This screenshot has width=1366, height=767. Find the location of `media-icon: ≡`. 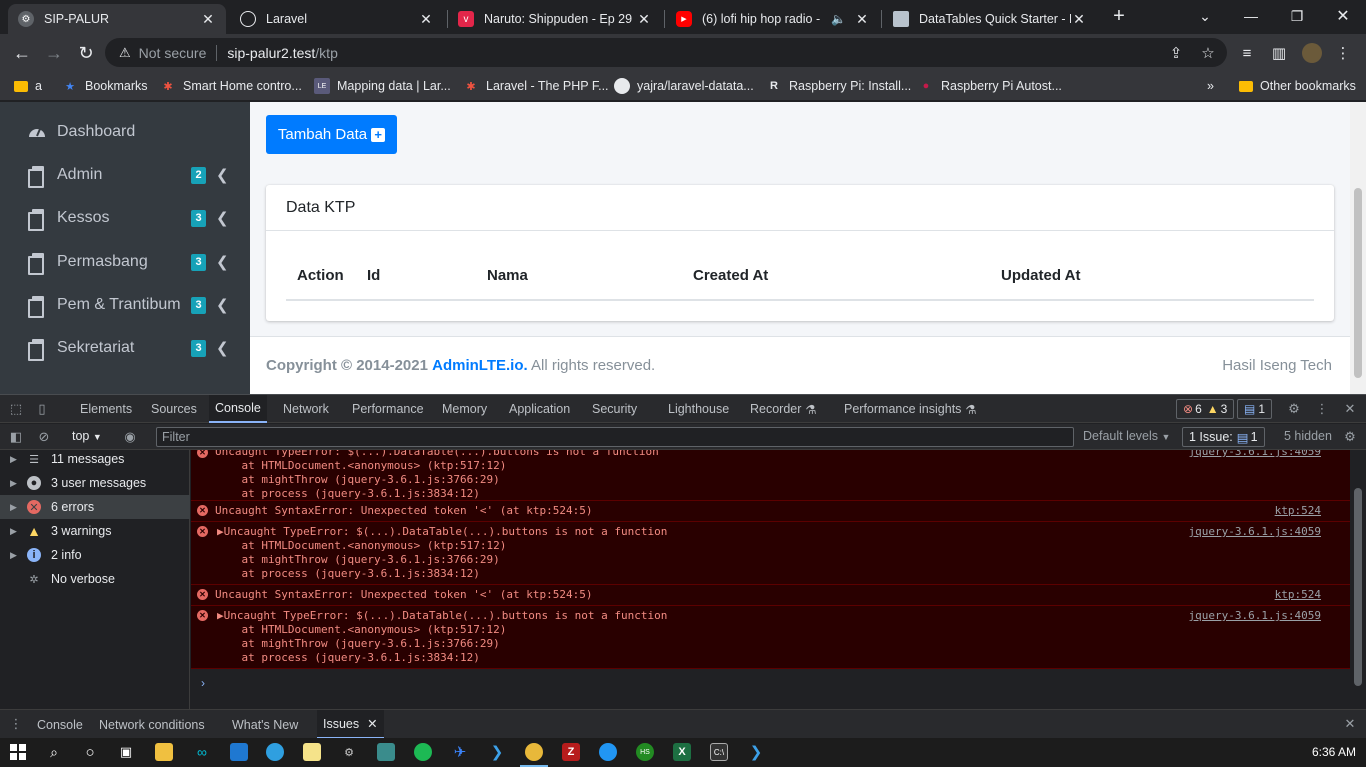

media-icon: ≡ is located at coordinates (1247, 53).